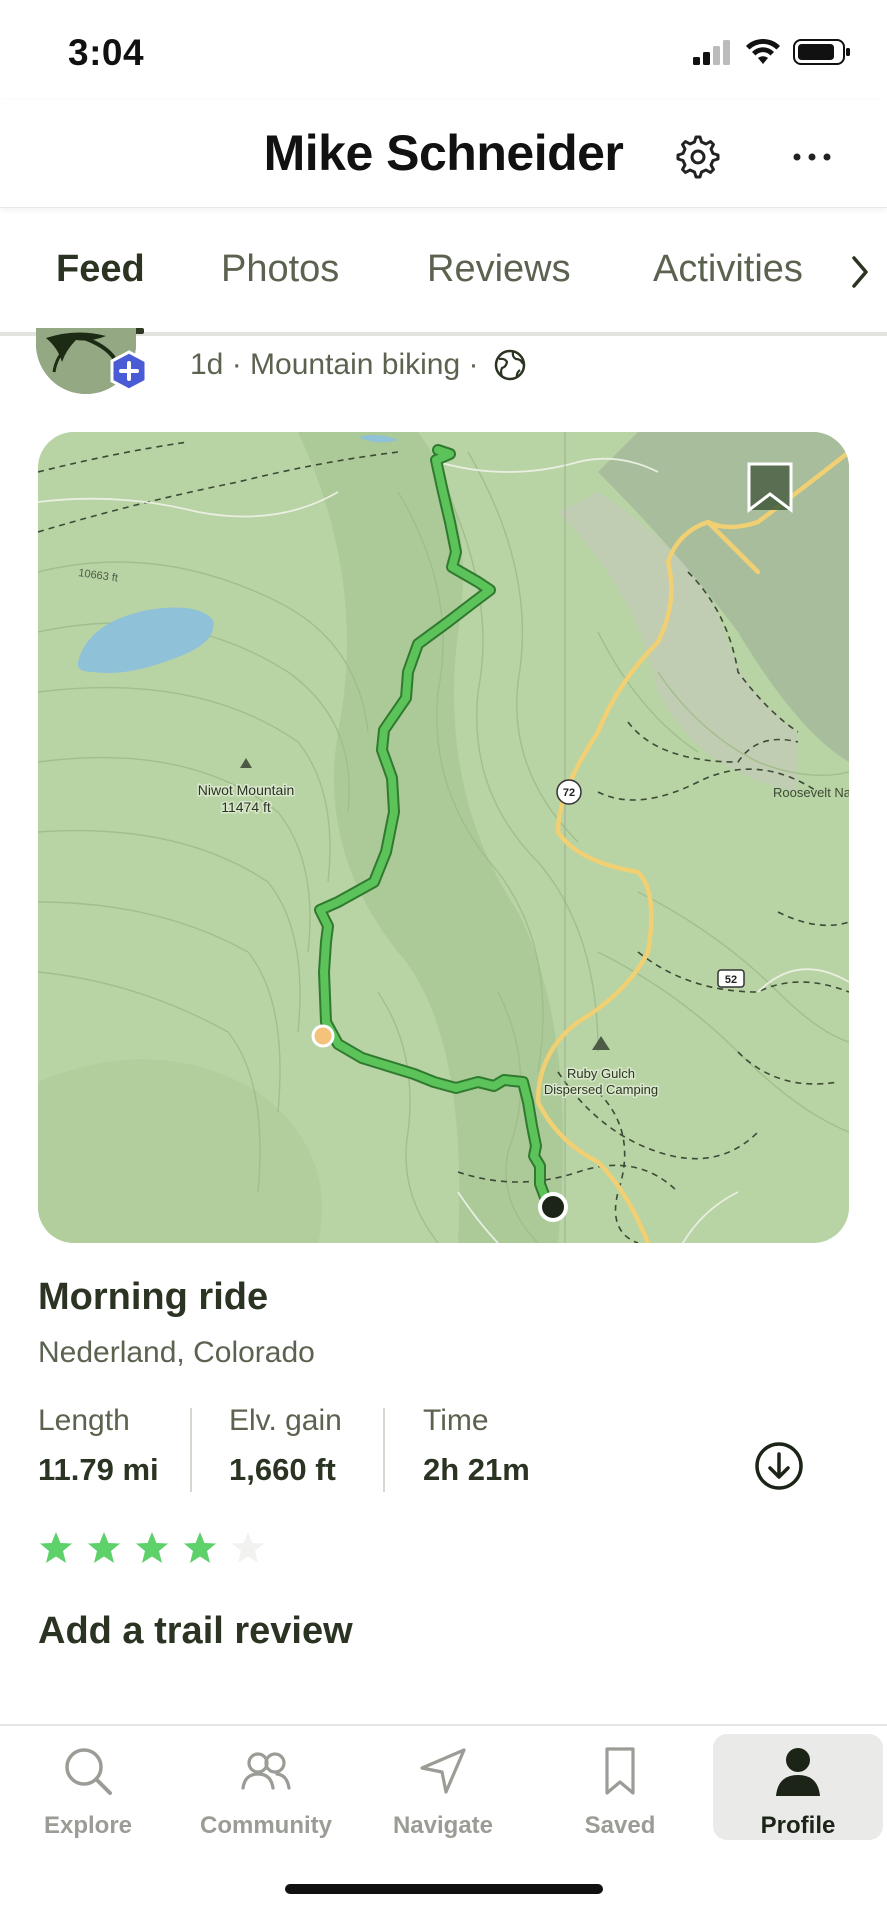  What do you see at coordinates (860, 272) in the screenshot?
I see `chevron-right-icon` at bounding box center [860, 272].